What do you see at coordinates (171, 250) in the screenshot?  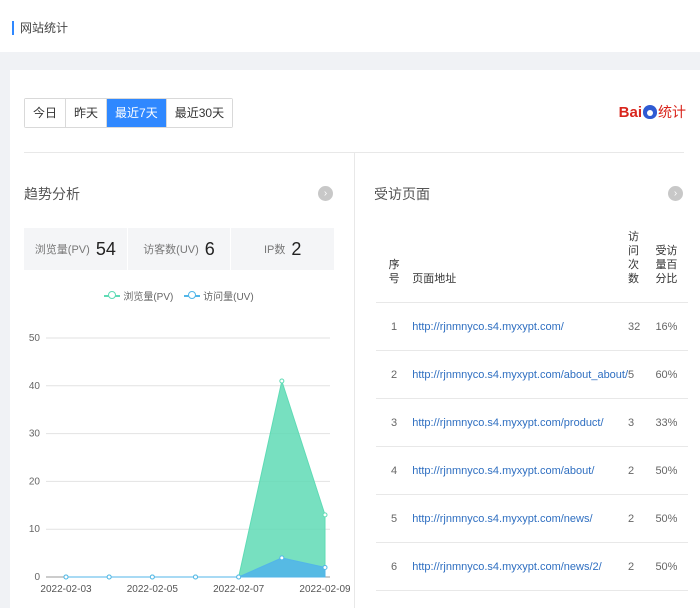 I see `stat-uv-label: 访客数(UV)` at bounding box center [171, 250].